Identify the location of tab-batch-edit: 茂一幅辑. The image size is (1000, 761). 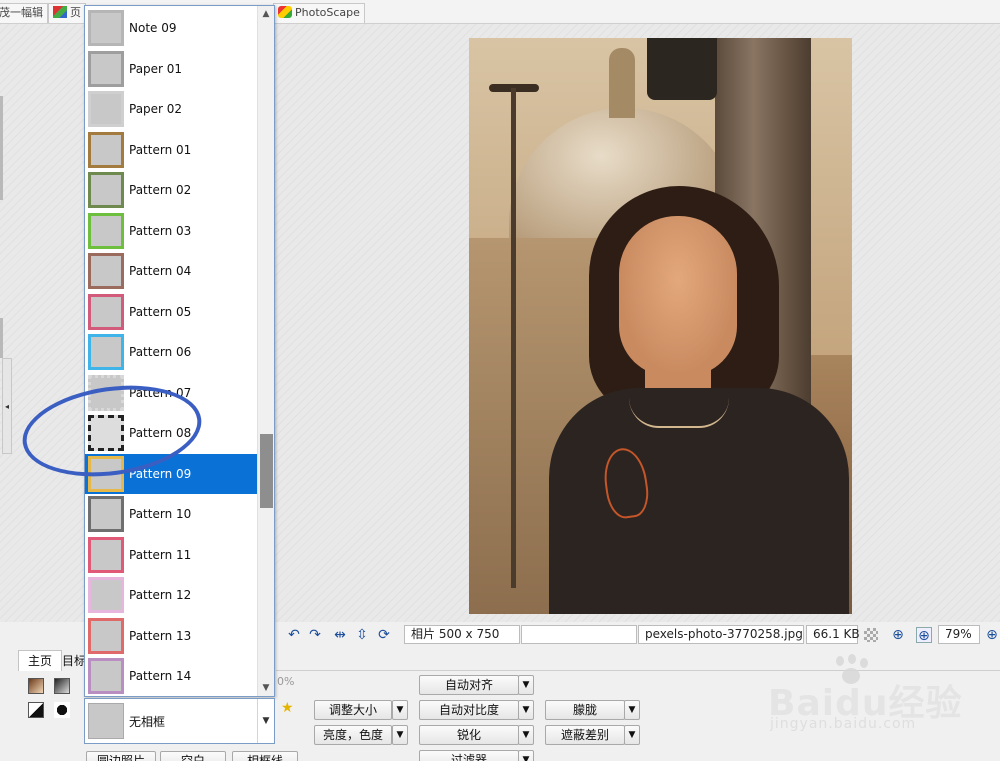
(24, 13).